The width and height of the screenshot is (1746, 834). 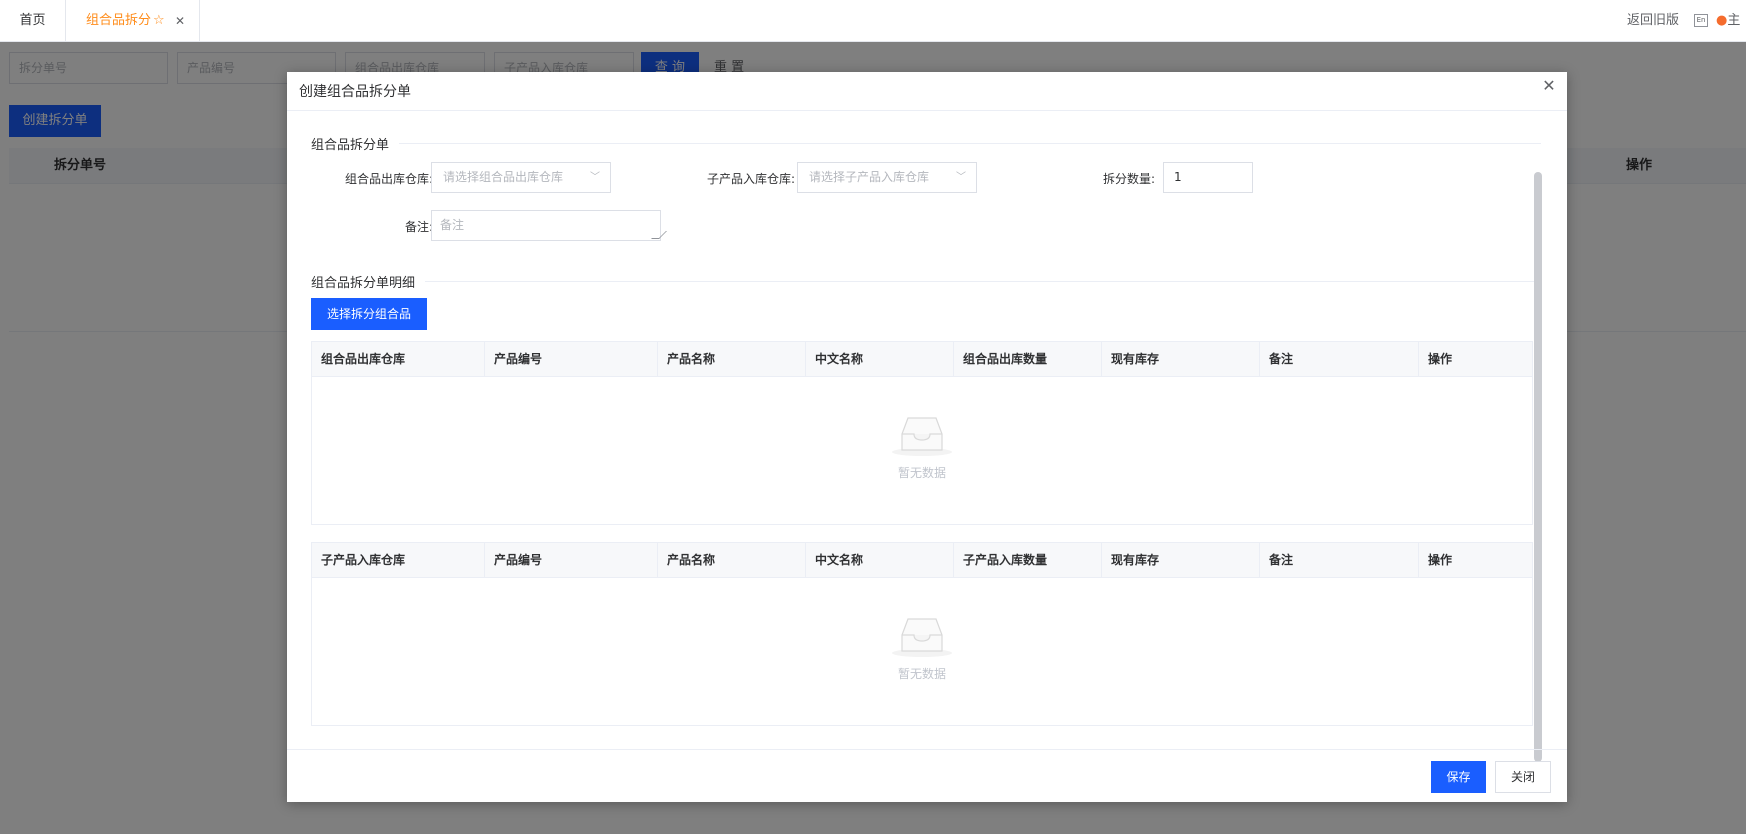 I want to click on tab-combo-split-label: 组合品拆分, so click(x=119, y=20).